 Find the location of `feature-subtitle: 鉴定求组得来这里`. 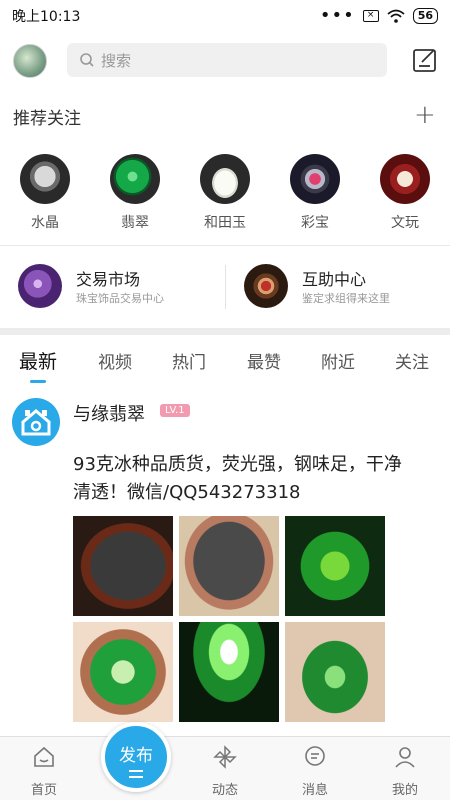

feature-subtitle: 鉴定求组得来这里 is located at coordinates (346, 298).